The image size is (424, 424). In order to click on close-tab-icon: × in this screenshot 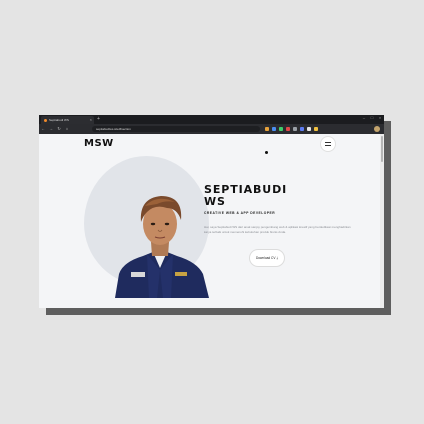, I will do `click(91, 119)`.